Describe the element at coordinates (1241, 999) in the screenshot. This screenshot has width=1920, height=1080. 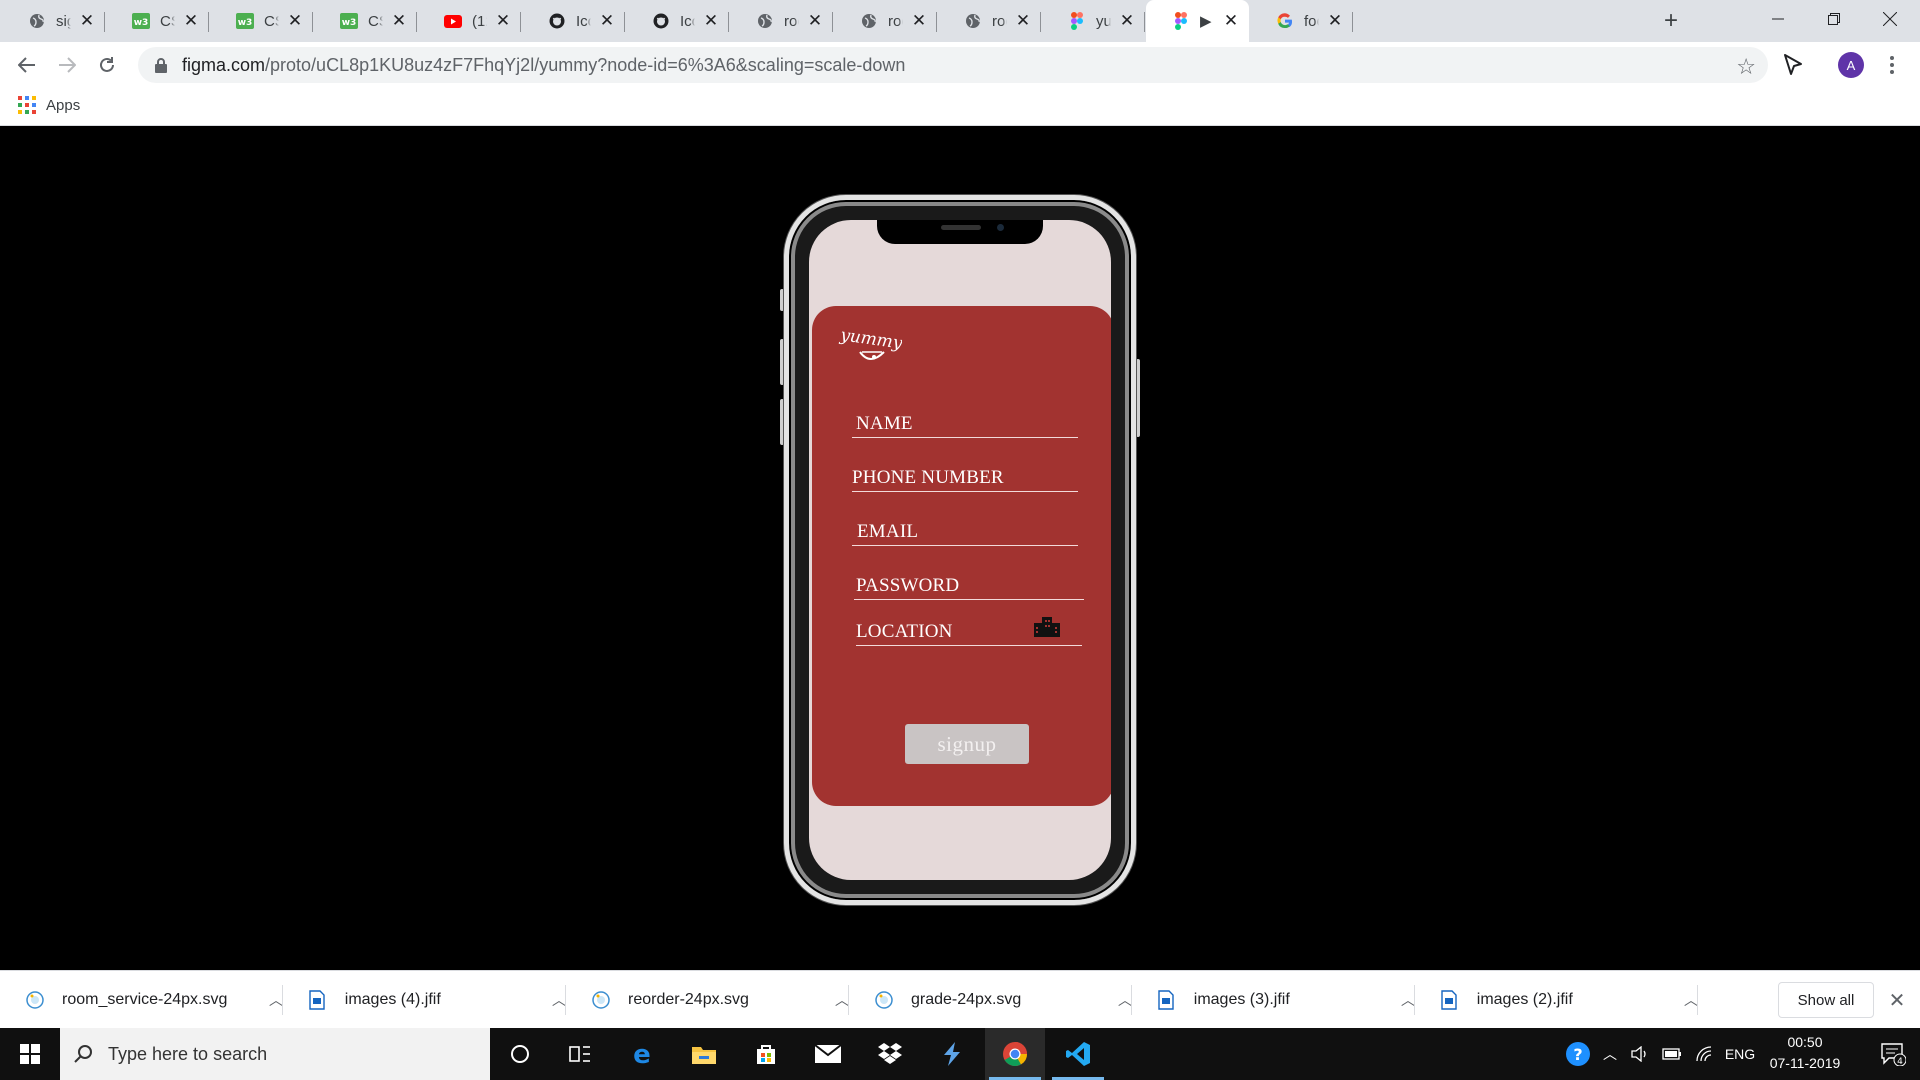
I see `download-filename: images (3).jfif` at that location.